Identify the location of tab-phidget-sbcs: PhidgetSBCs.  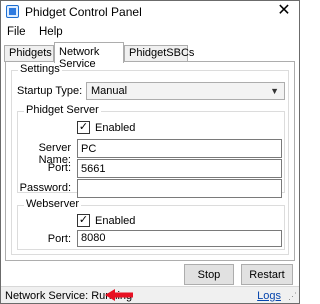
(159, 53).